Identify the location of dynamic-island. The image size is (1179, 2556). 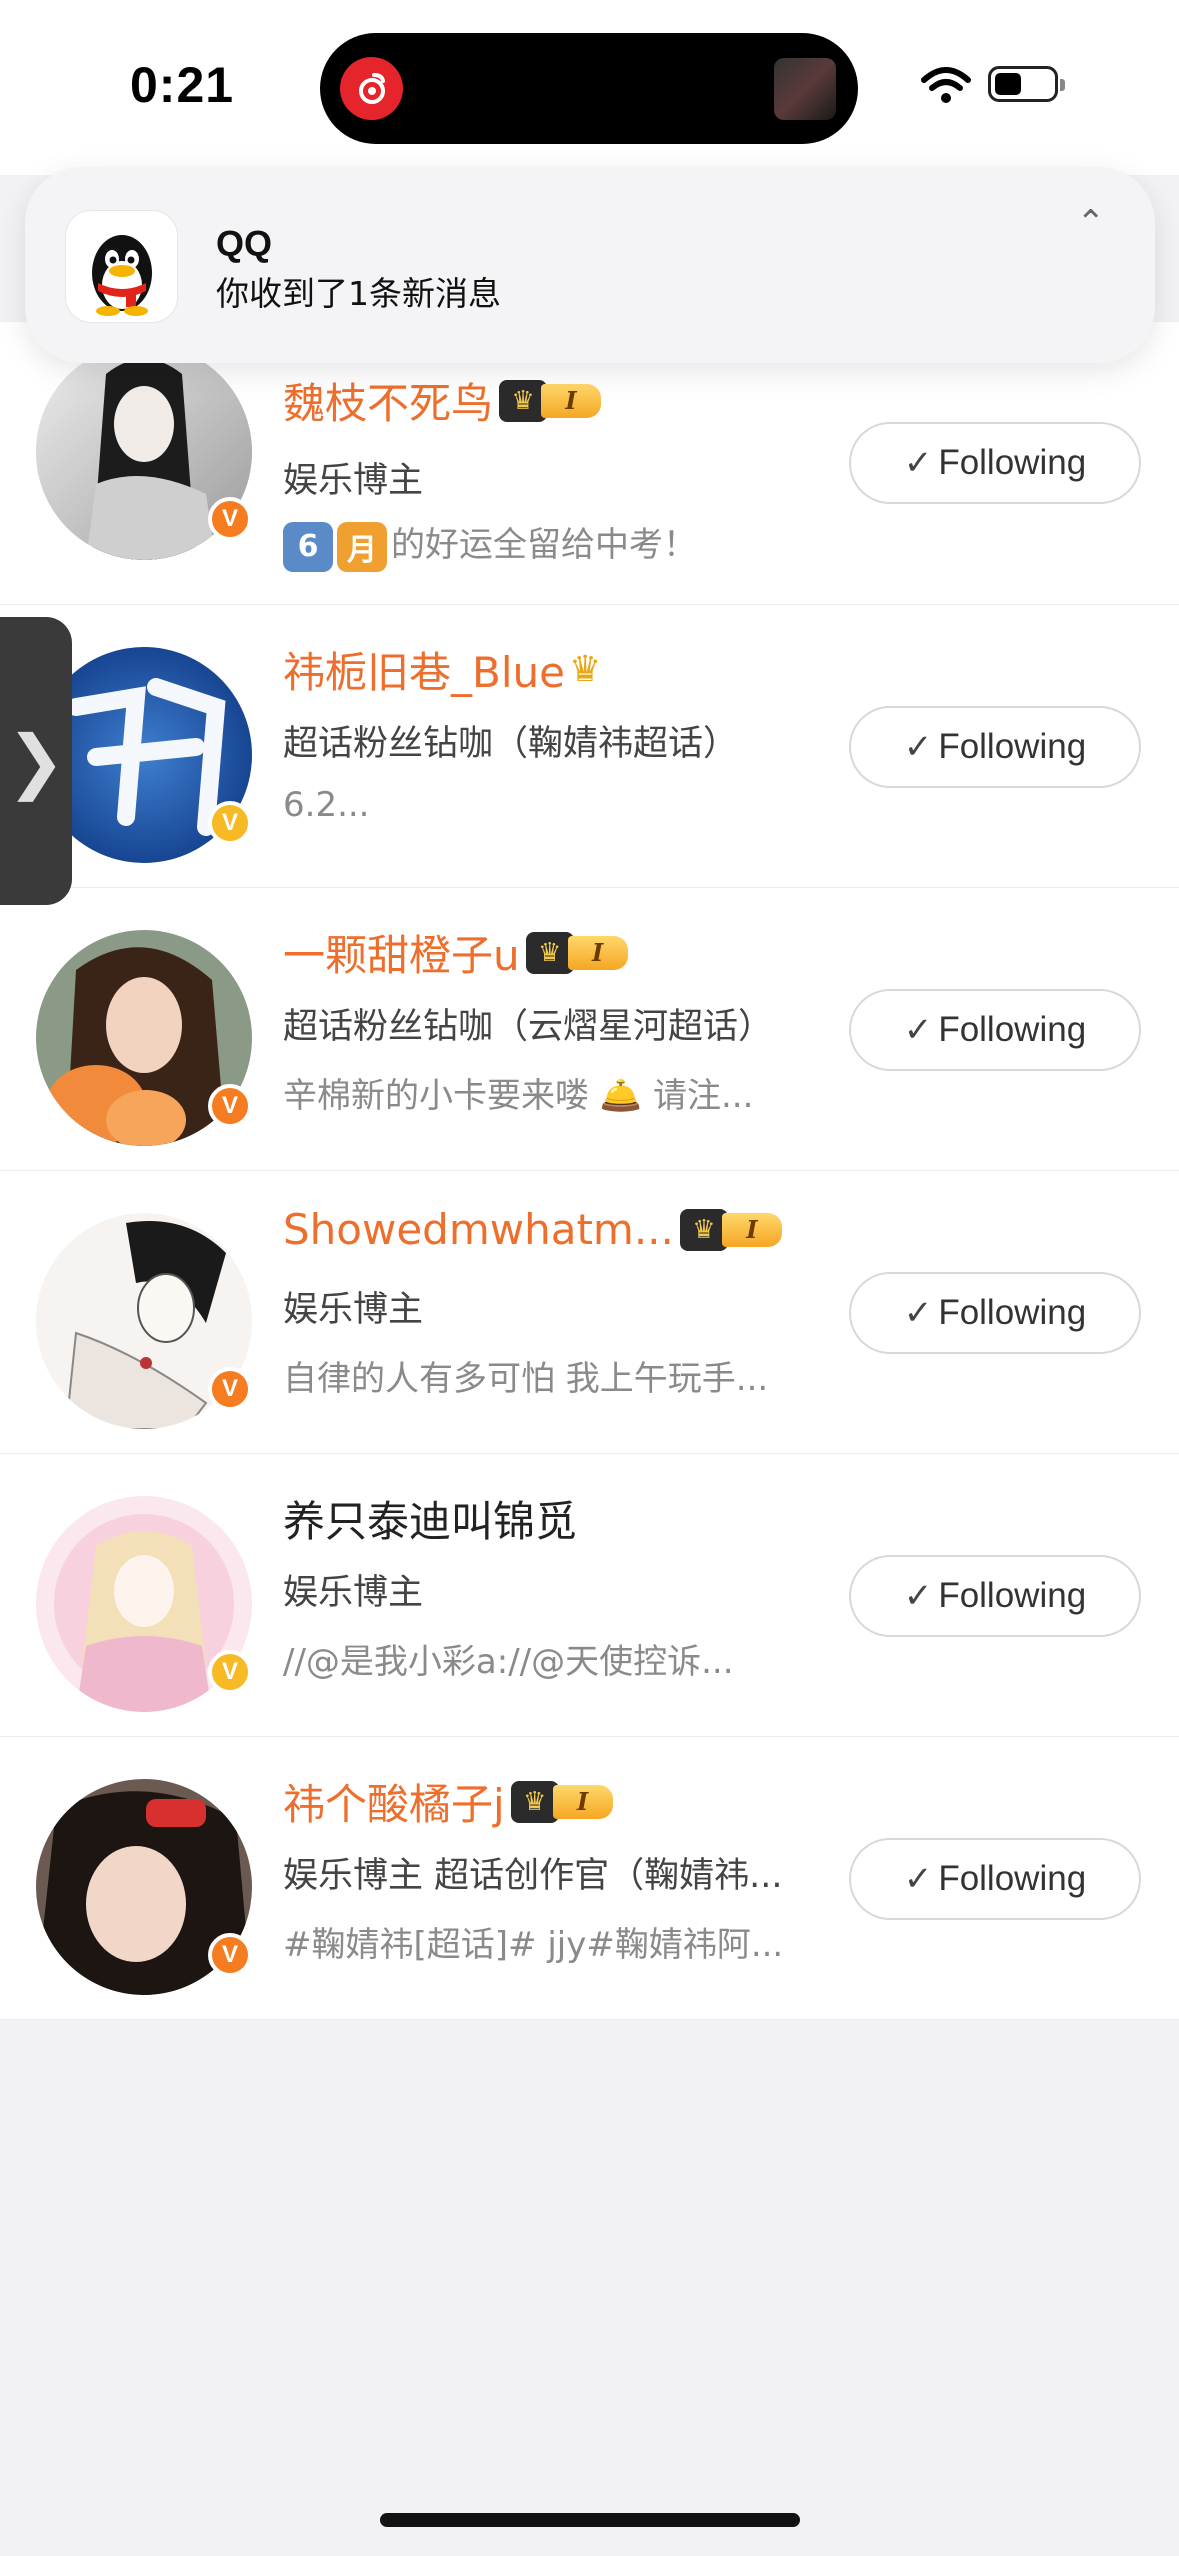
(589, 88).